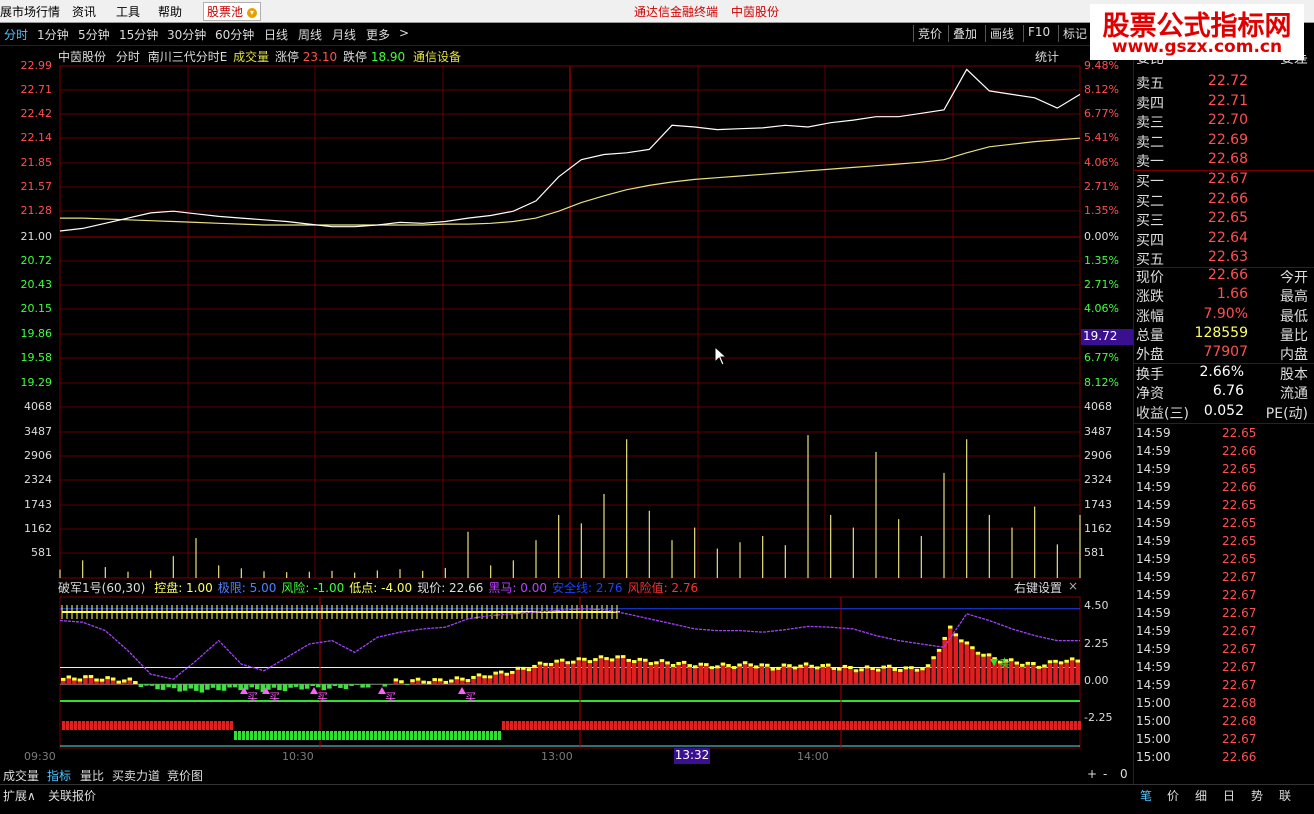  What do you see at coordinates (1092, 774) in the screenshot?
I see `zoom-in-button: +` at bounding box center [1092, 774].